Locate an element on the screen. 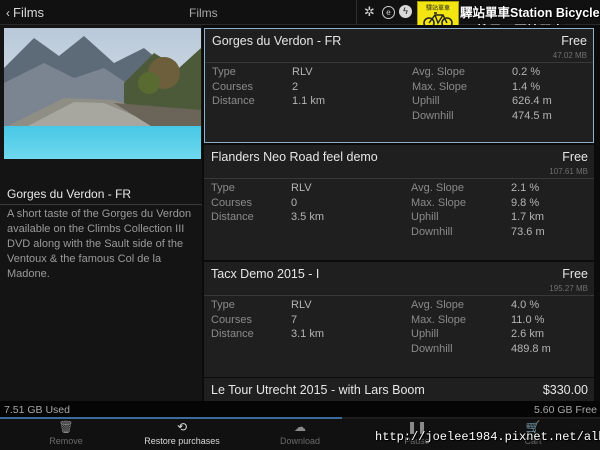  stat-value-max-slope: 1.4 % is located at coordinates (526, 86).